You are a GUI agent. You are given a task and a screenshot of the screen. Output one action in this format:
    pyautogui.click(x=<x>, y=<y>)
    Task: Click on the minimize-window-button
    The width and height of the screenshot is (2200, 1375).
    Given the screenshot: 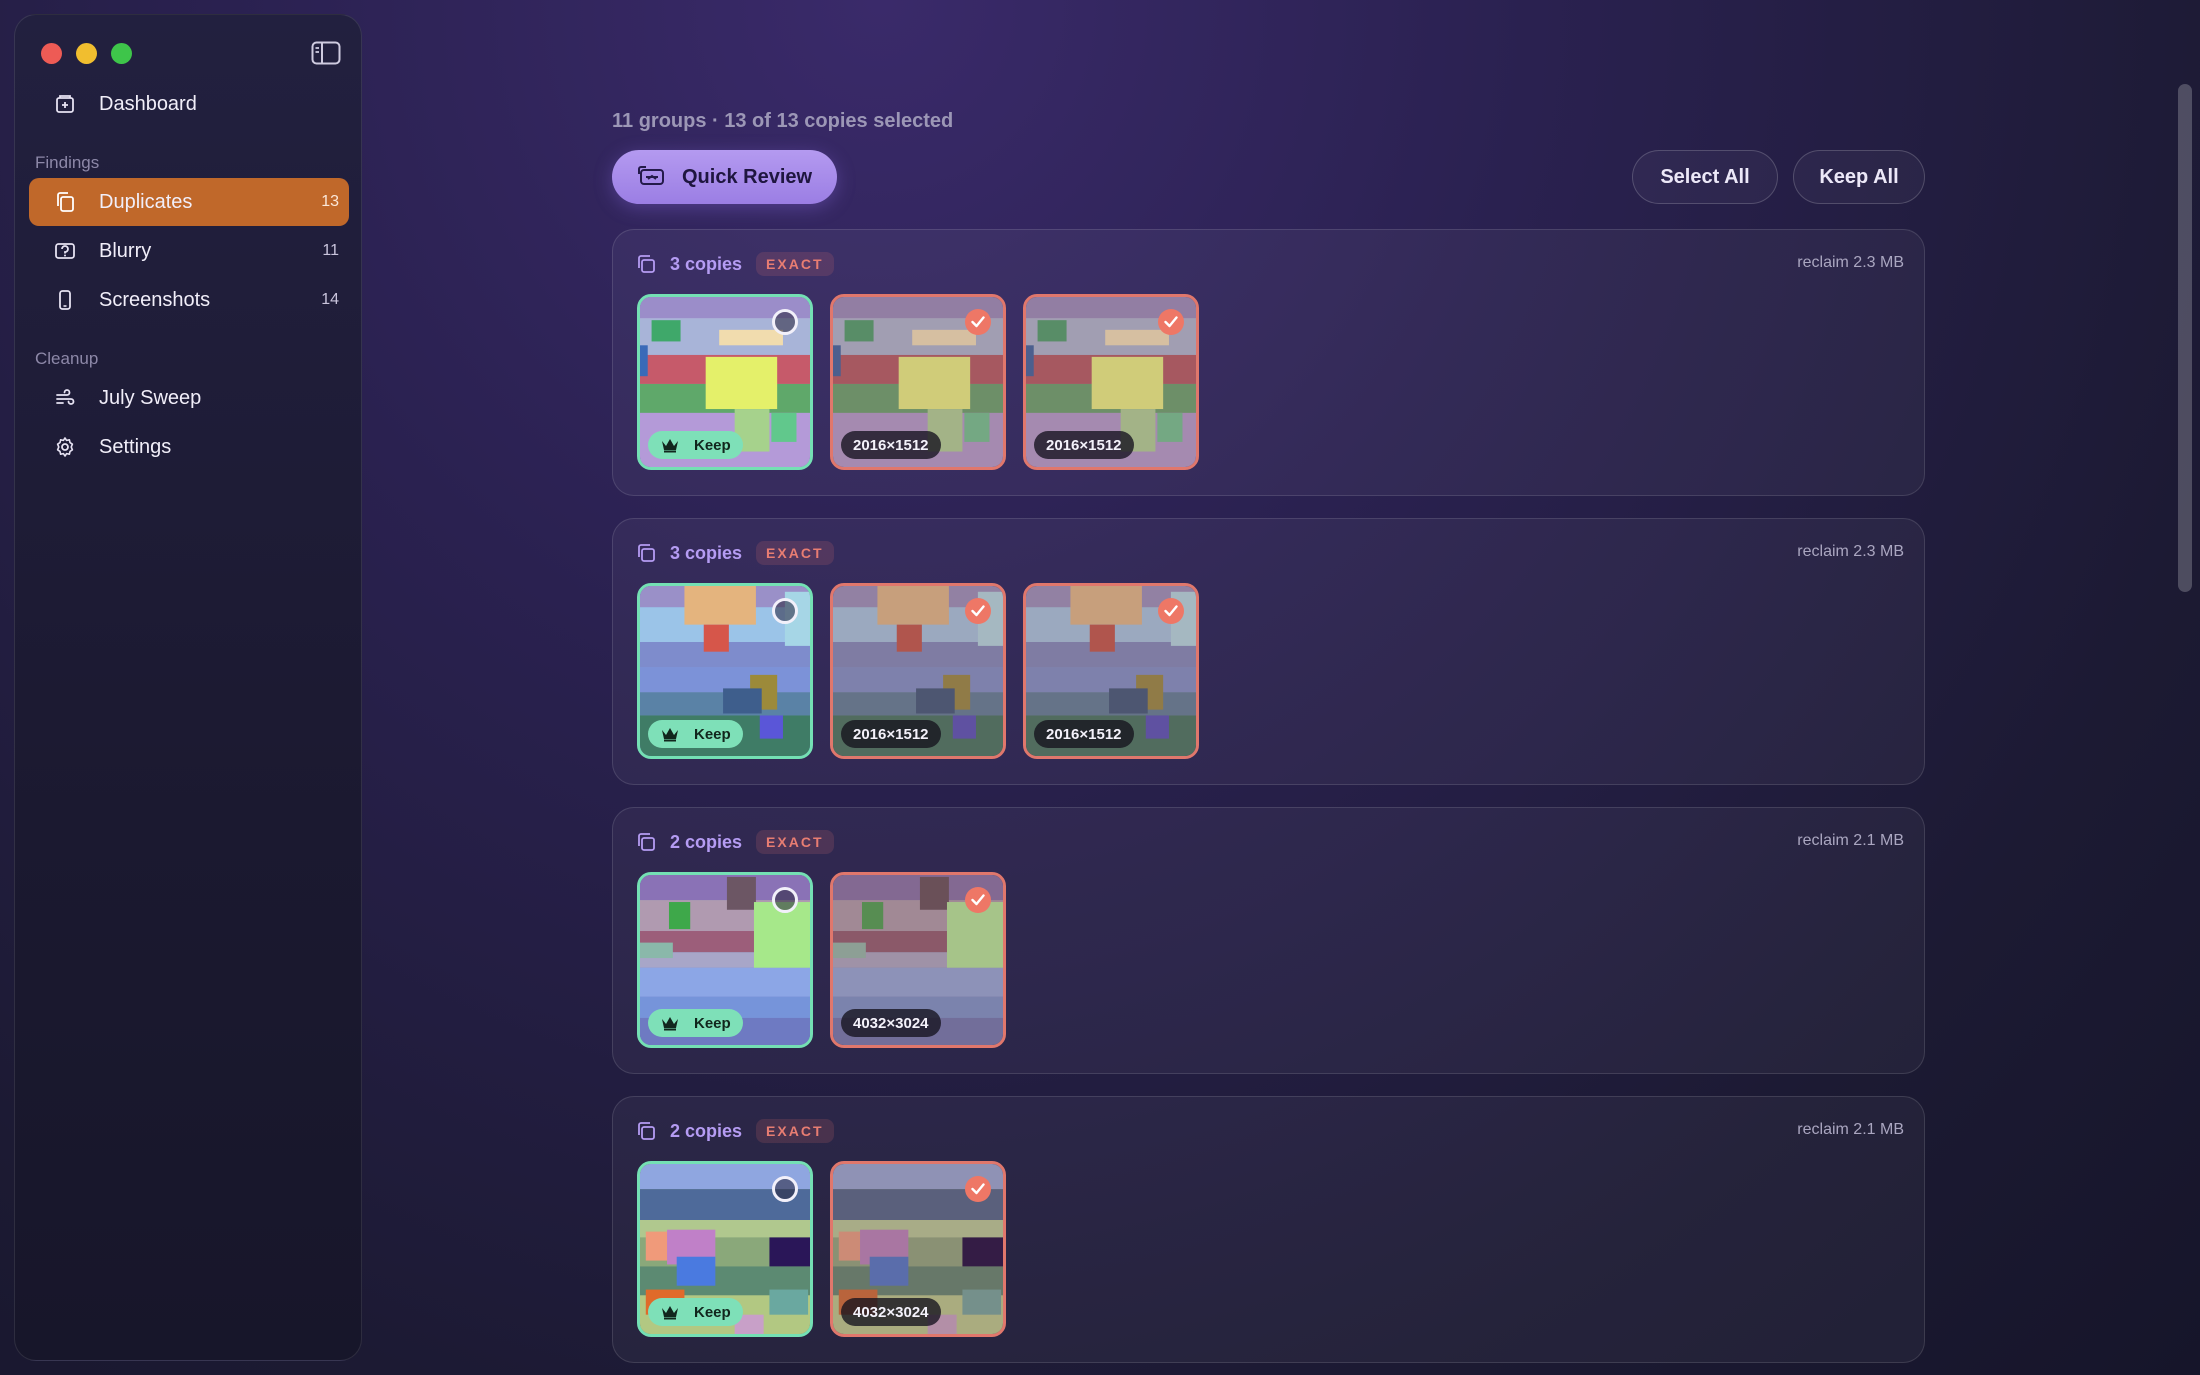 What is the action you would take?
    pyautogui.click(x=86, y=53)
    